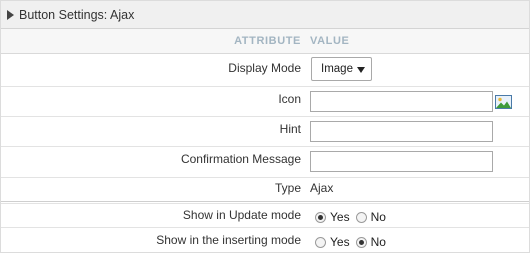  I want to click on attribute-column-header: ATTRIBUTE, so click(267, 41).